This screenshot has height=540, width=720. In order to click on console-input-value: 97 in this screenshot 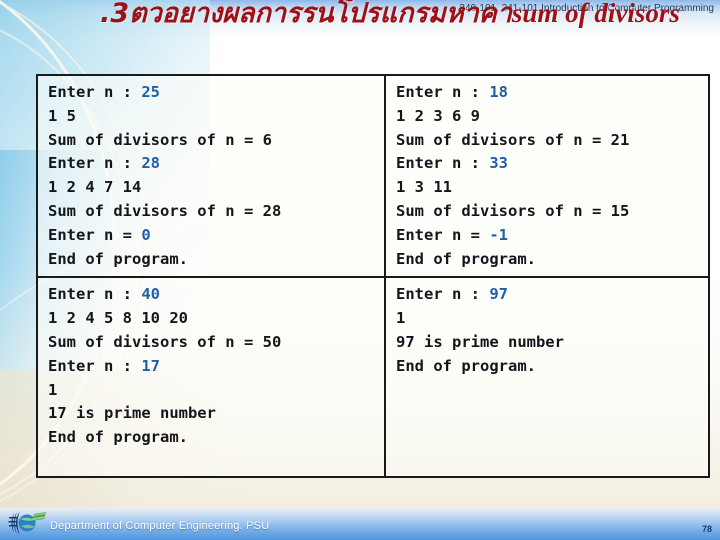, I will do `click(498, 294)`.